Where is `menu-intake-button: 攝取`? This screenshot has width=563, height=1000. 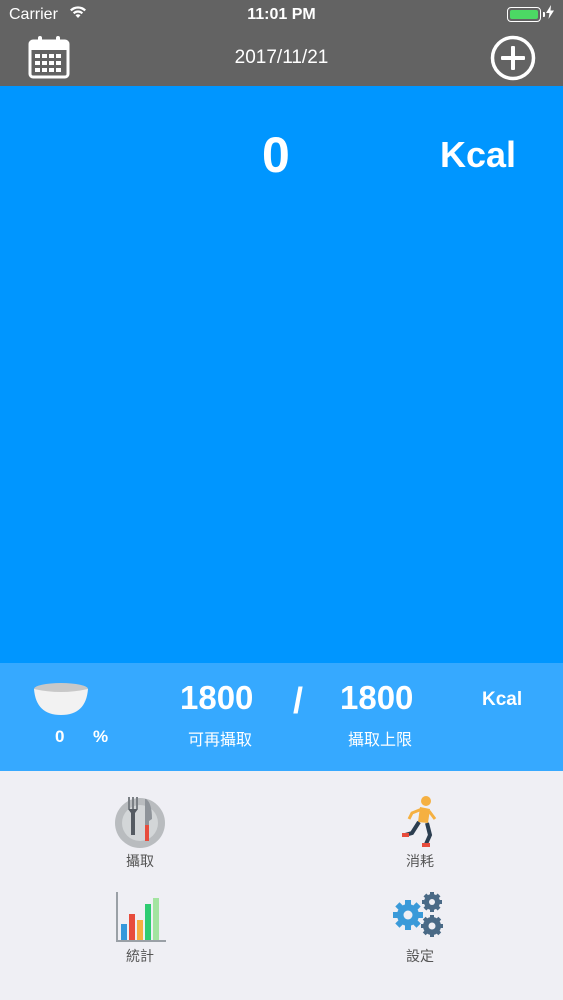
menu-intake-button: 攝取 is located at coordinates (140, 833).